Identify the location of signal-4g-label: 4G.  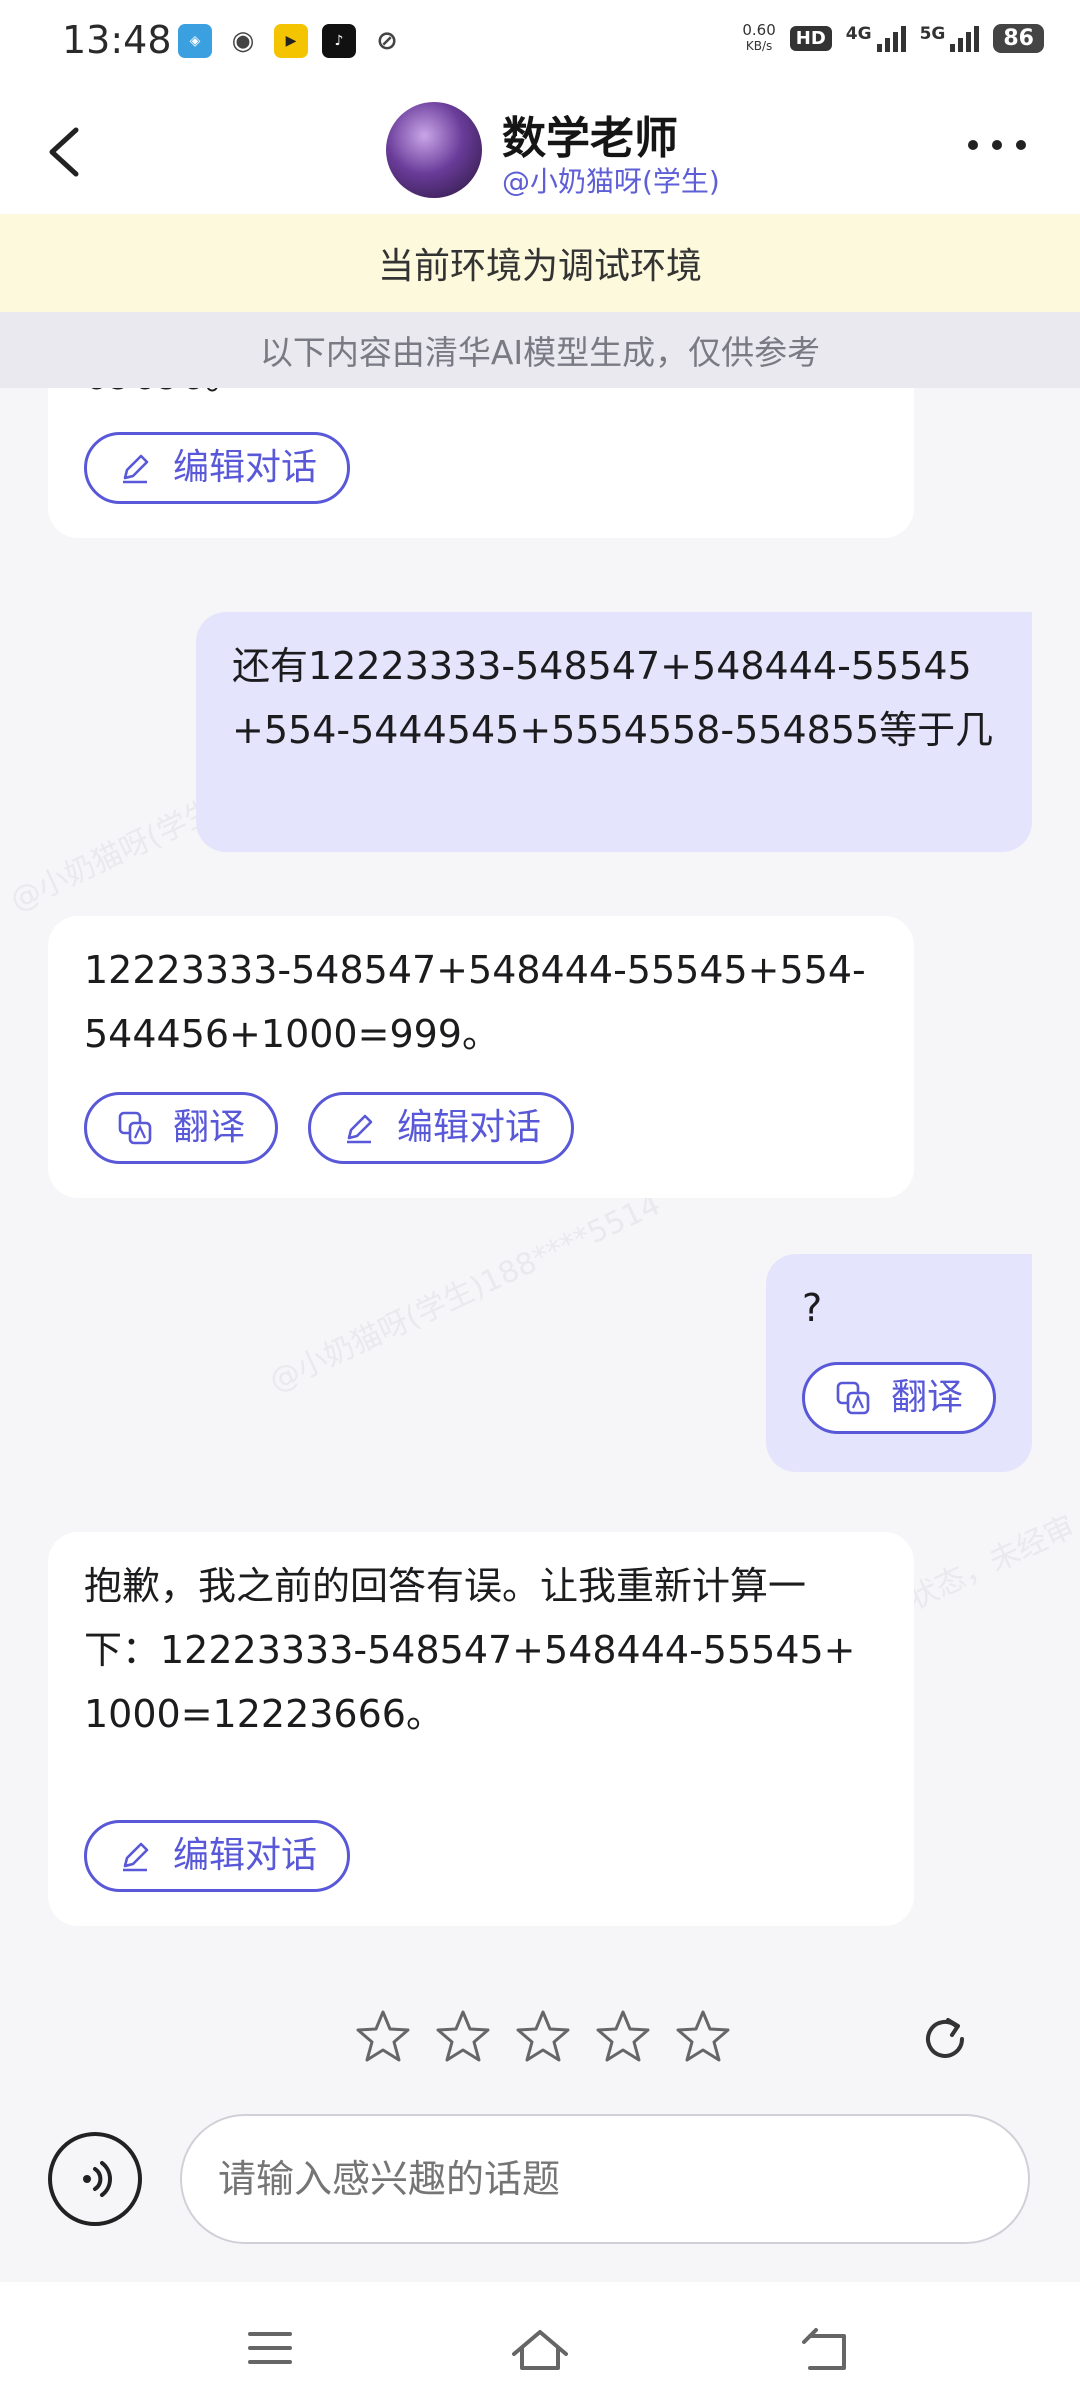
(858, 34).